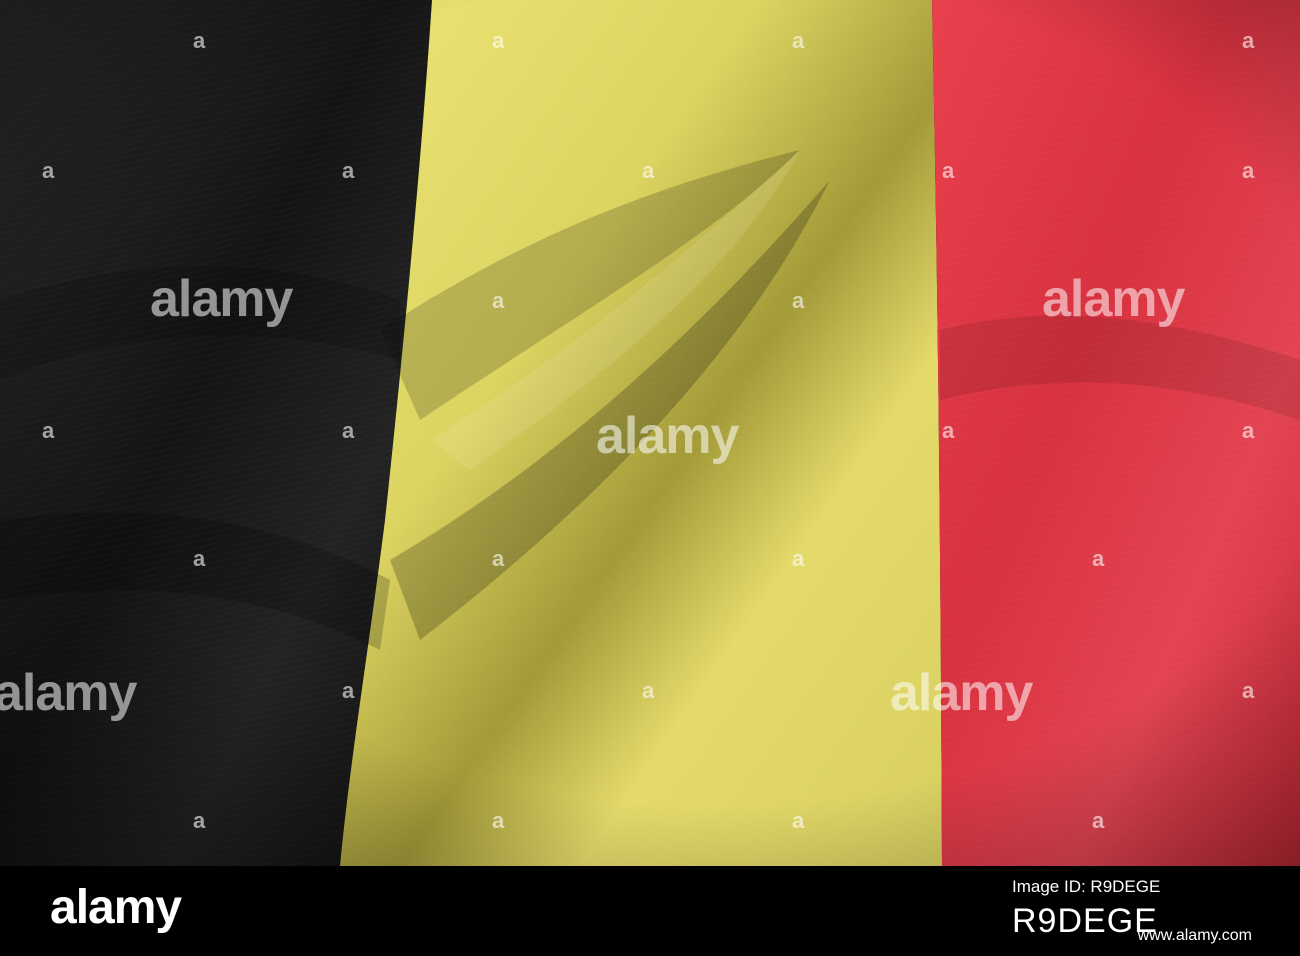  I want to click on footer-url: www.alamy.com, so click(1195, 936).